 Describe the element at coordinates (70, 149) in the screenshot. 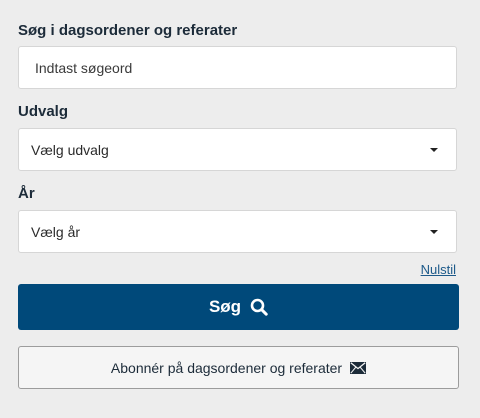

I see `committee-select-value: Vælg udvalg` at that location.